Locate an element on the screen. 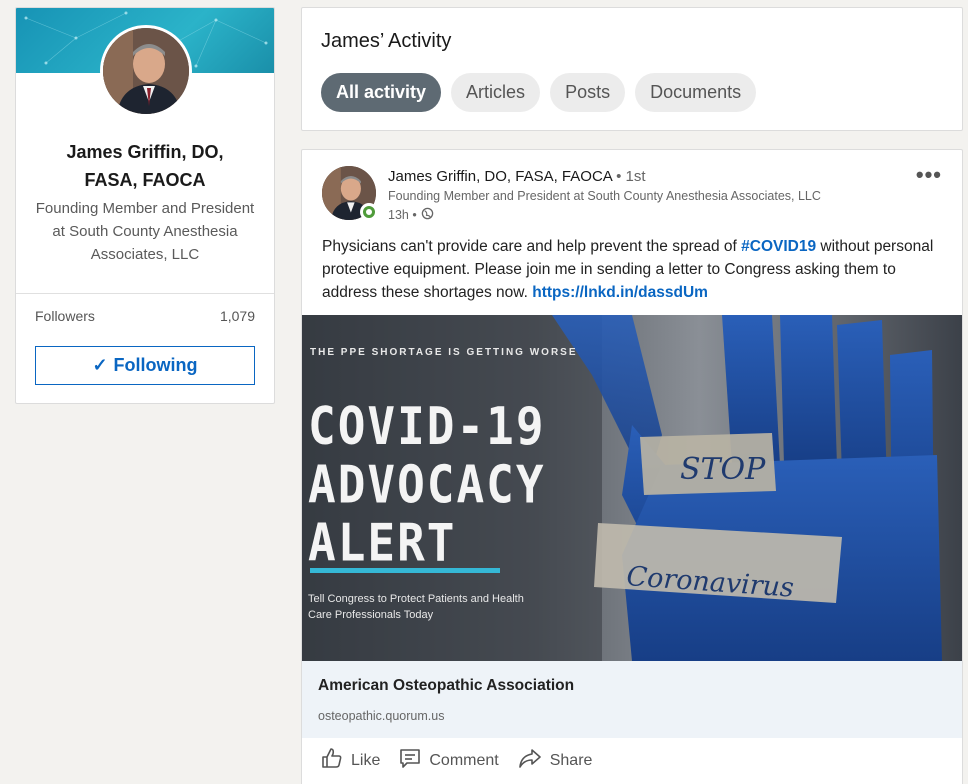 Image resolution: width=968 pixels, height=784 pixels. connection-degree: • 1st is located at coordinates (628, 176).